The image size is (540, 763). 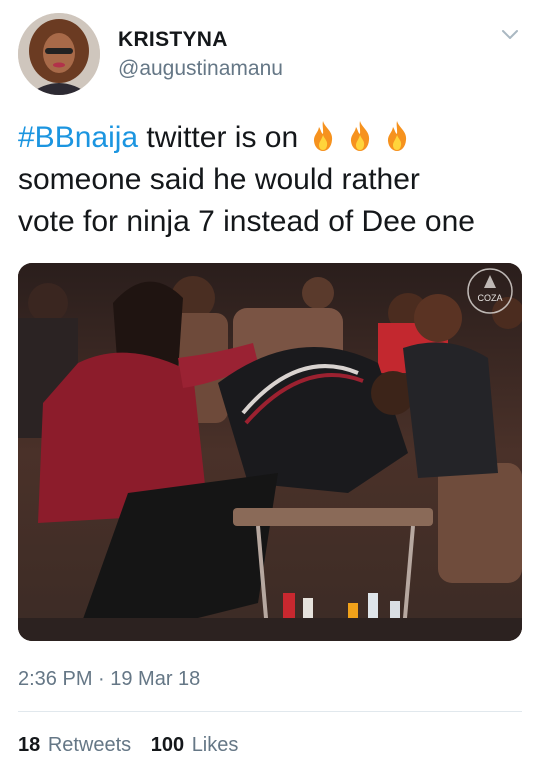 I want to click on user-handle: @augustinamanu, so click(x=200, y=69).